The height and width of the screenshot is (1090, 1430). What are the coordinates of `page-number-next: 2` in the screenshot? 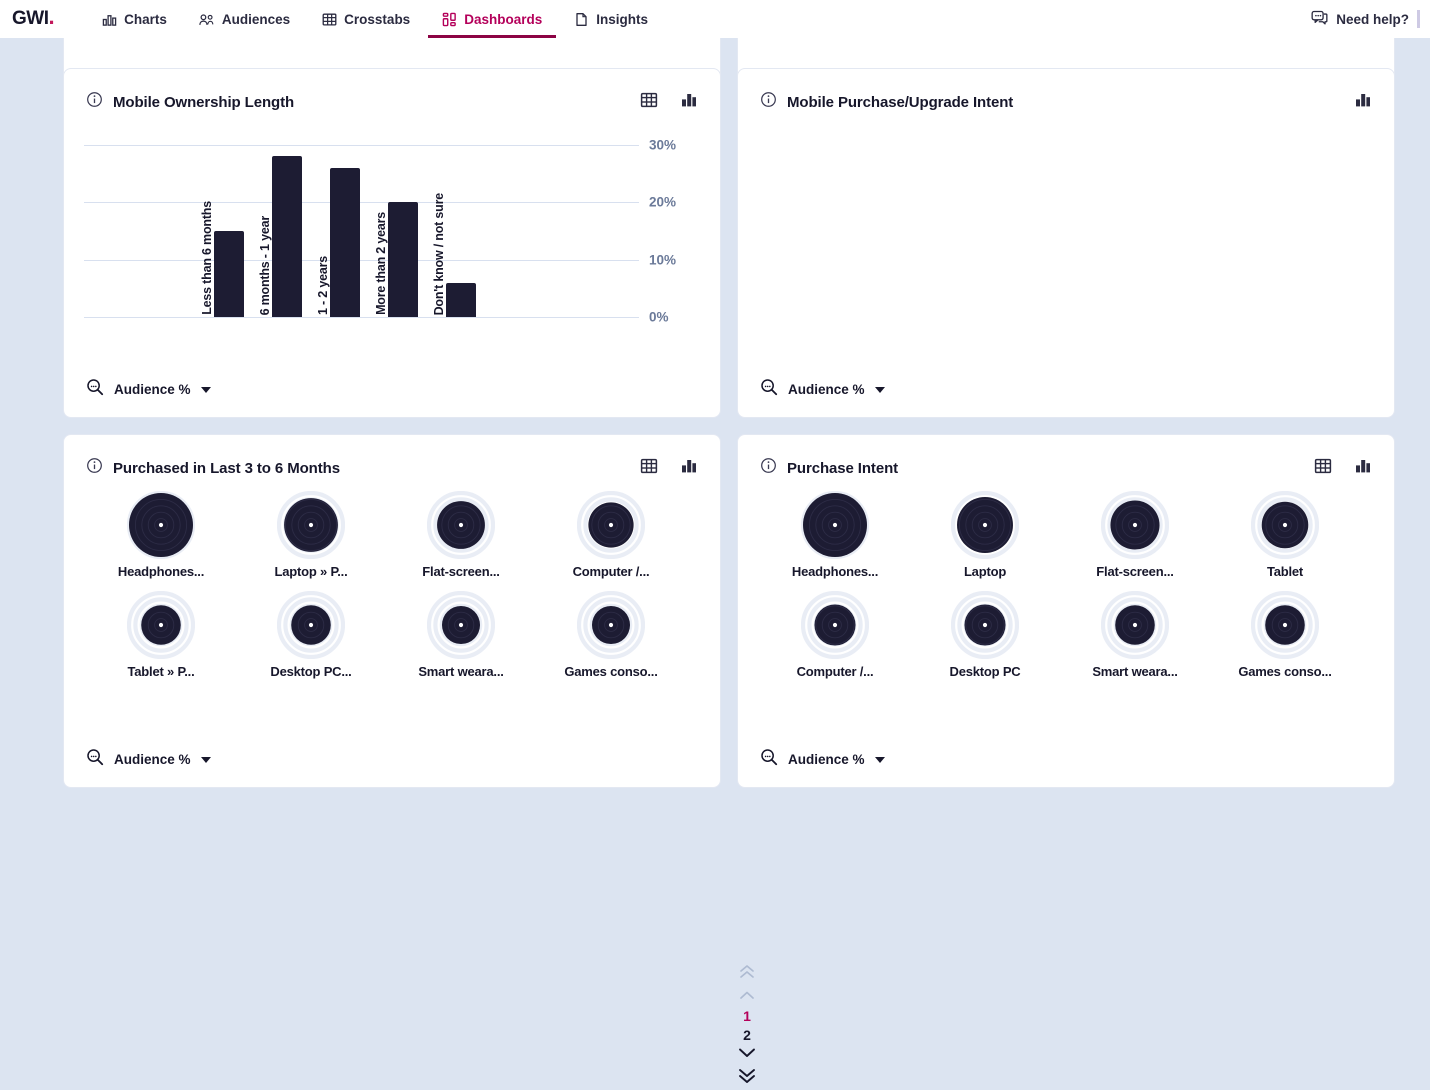 It's located at (747, 1035).